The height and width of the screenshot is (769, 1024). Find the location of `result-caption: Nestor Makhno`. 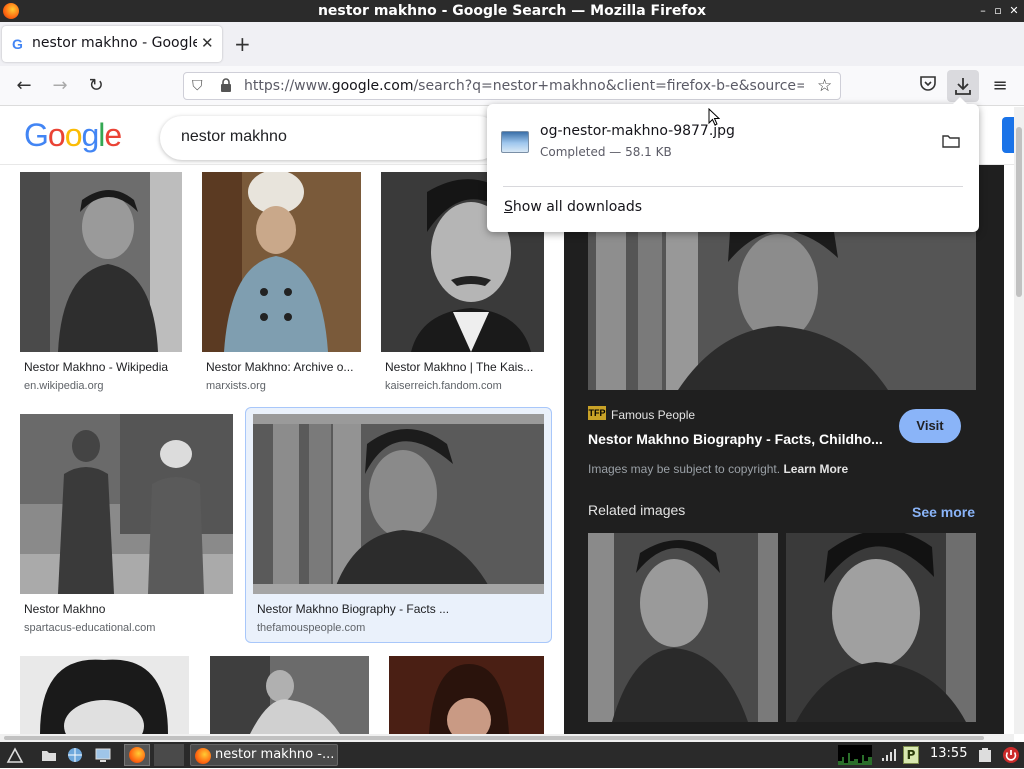

result-caption: Nestor Makhno is located at coordinates (124, 609).